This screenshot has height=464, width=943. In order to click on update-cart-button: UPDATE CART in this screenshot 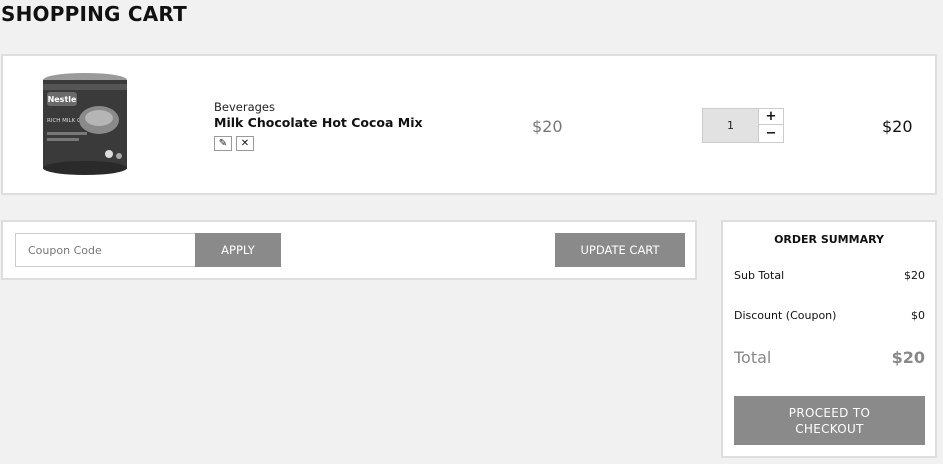, I will do `click(620, 250)`.